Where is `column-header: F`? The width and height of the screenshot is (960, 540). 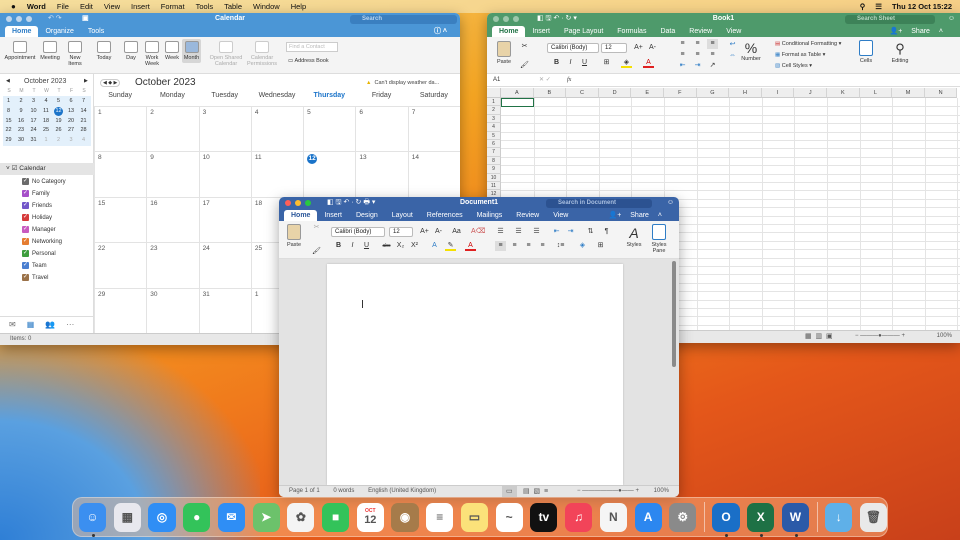
column-header: F is located at coordinates (680, 93).